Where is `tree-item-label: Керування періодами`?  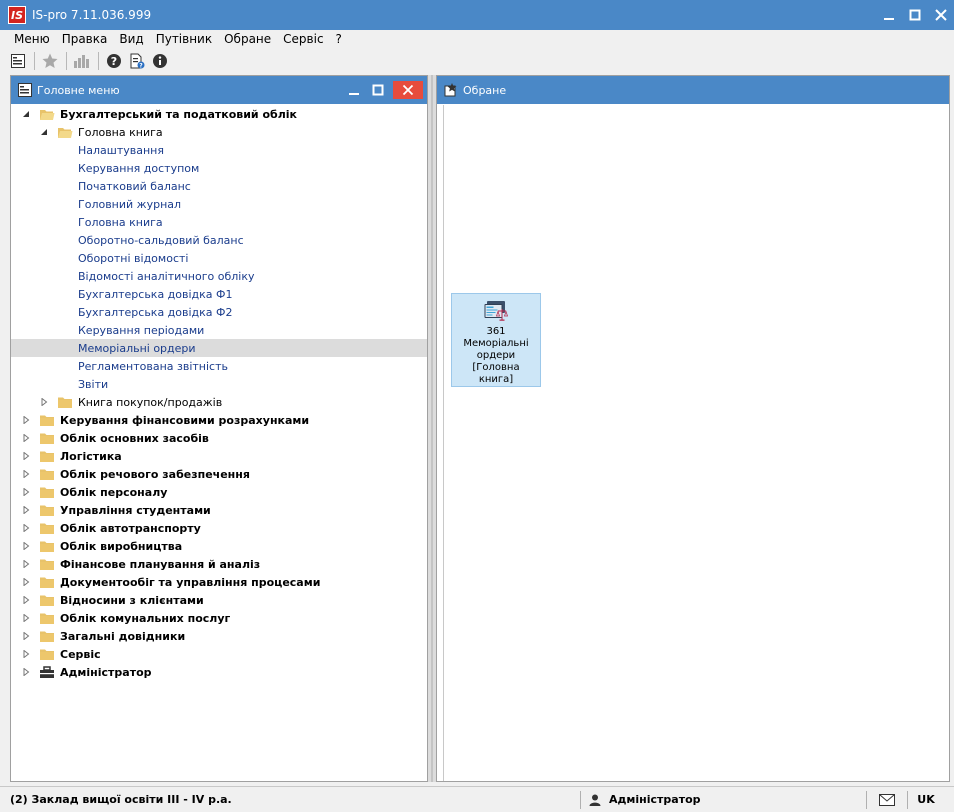 tree-item-label: Керування періодами is located at coordinates (141, 330).